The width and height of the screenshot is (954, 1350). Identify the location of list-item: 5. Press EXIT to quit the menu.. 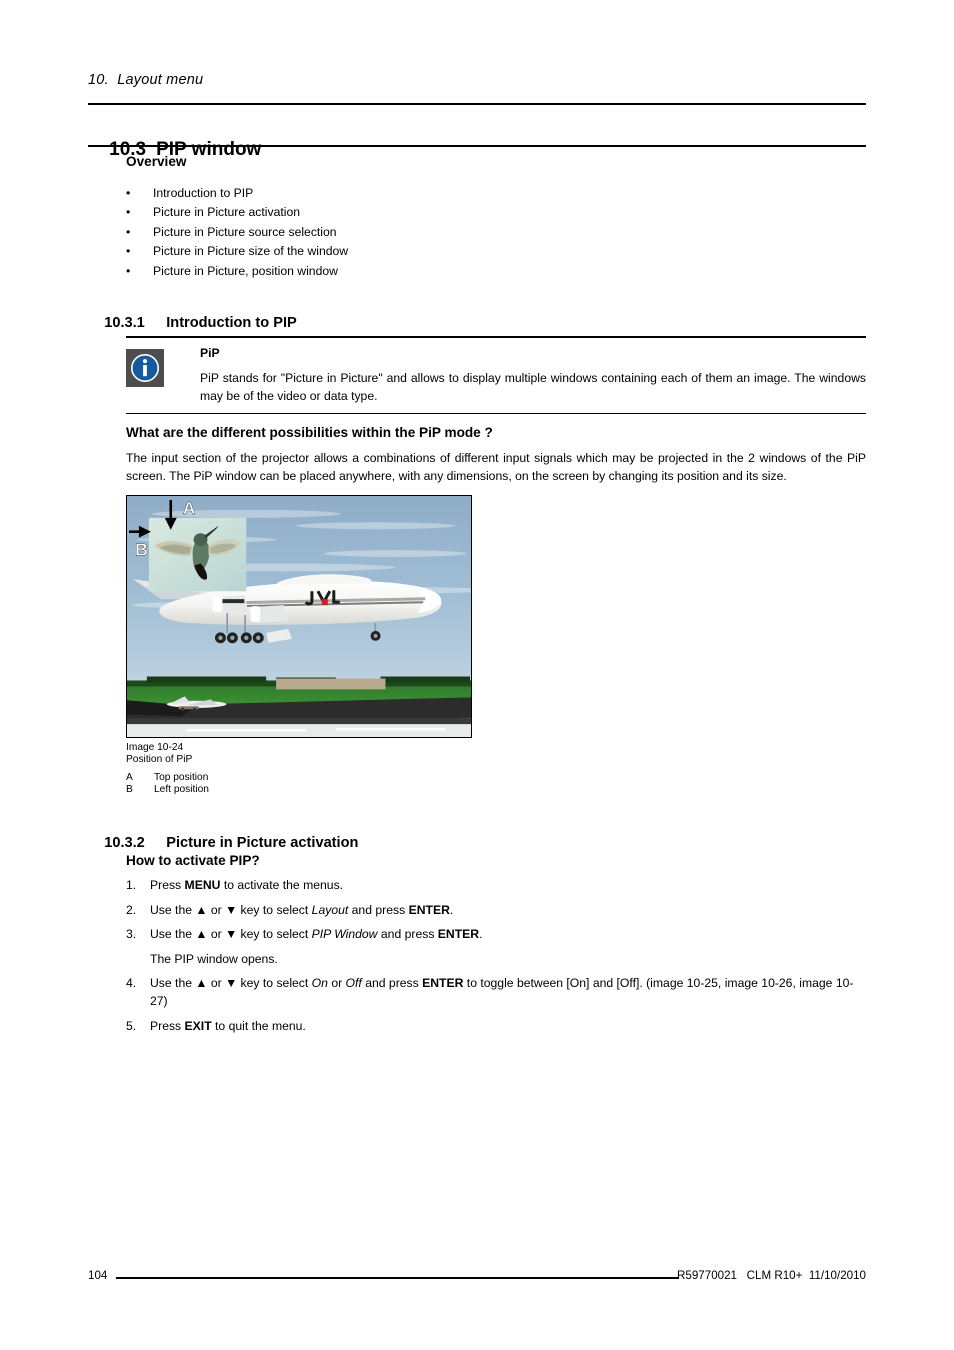
(496, 1027).